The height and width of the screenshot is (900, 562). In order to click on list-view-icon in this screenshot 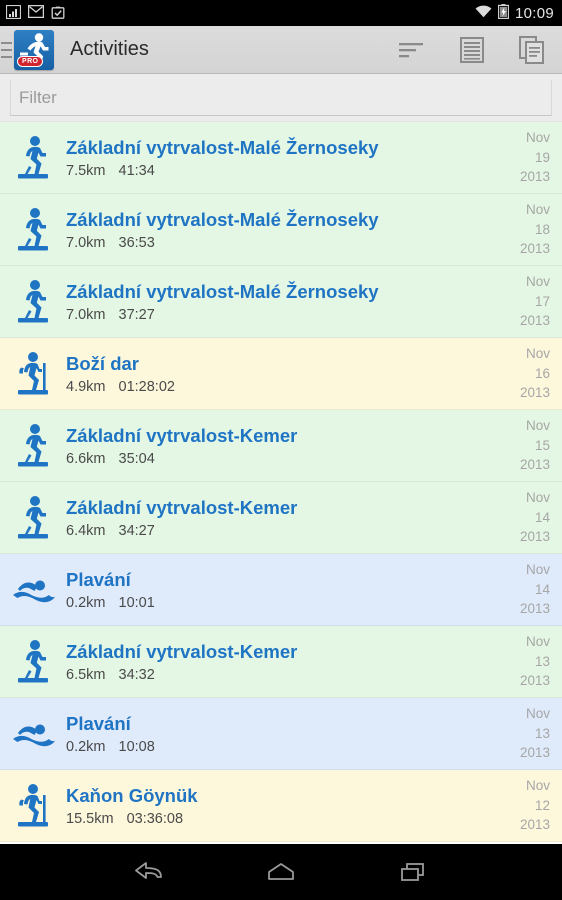, I will do `click(472, 50)`.